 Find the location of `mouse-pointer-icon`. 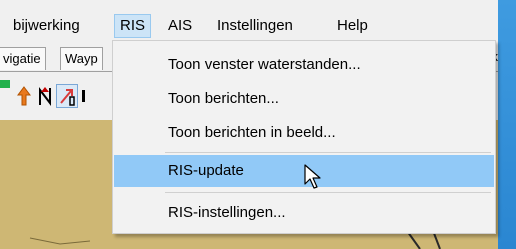

mouse-pointer-icon is located at coordinates (314, 178).